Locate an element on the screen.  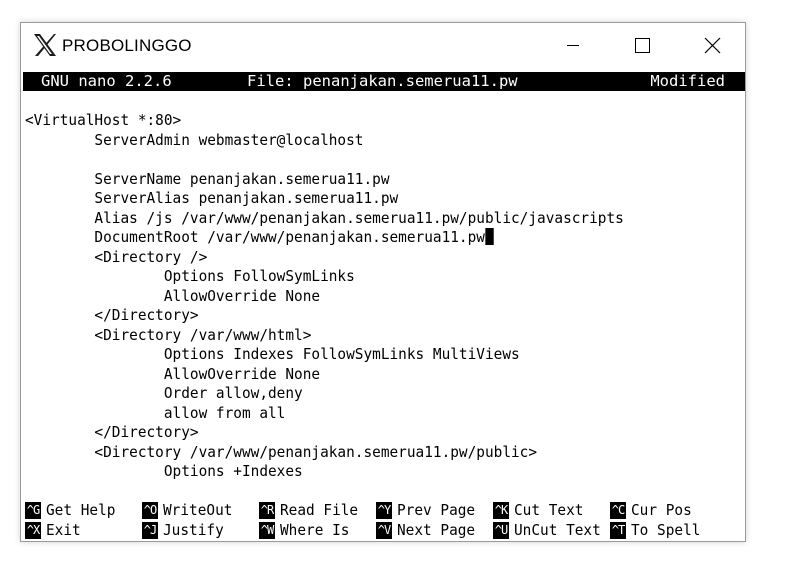
shortcut-key: ^W is located at coordinates (267, 530).